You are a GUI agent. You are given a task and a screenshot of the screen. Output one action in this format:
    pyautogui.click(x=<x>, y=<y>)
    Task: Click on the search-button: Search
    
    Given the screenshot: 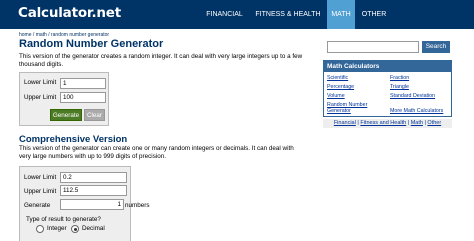 What is the action you would take?
    pyautogui.click(x=436, y=47)
    